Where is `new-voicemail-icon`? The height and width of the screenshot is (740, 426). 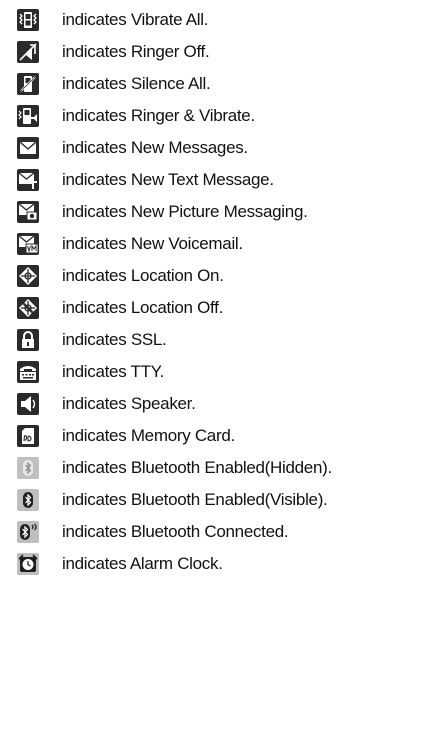 new-voicemail-icon is located at coordinates (28, 244).